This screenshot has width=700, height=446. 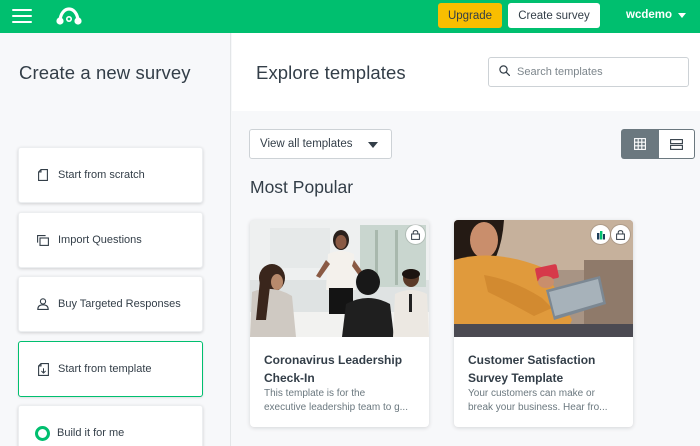 I want to click on person-icon, so click(x=43, y=304).